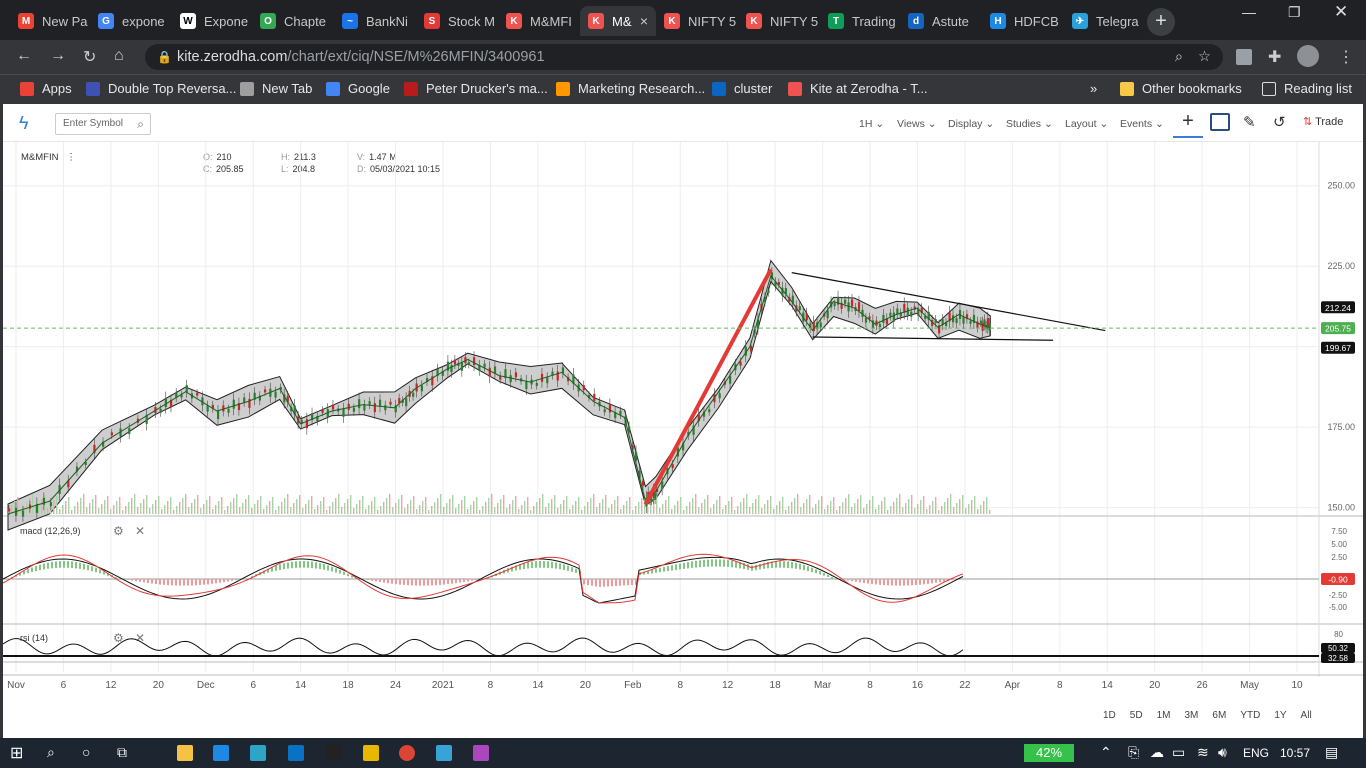 The width and height of the screenshot is (1366, 768). Describe the element at coordinates (1178, 752) in the screenshot. I see `battery-icon: ▭` at that location.